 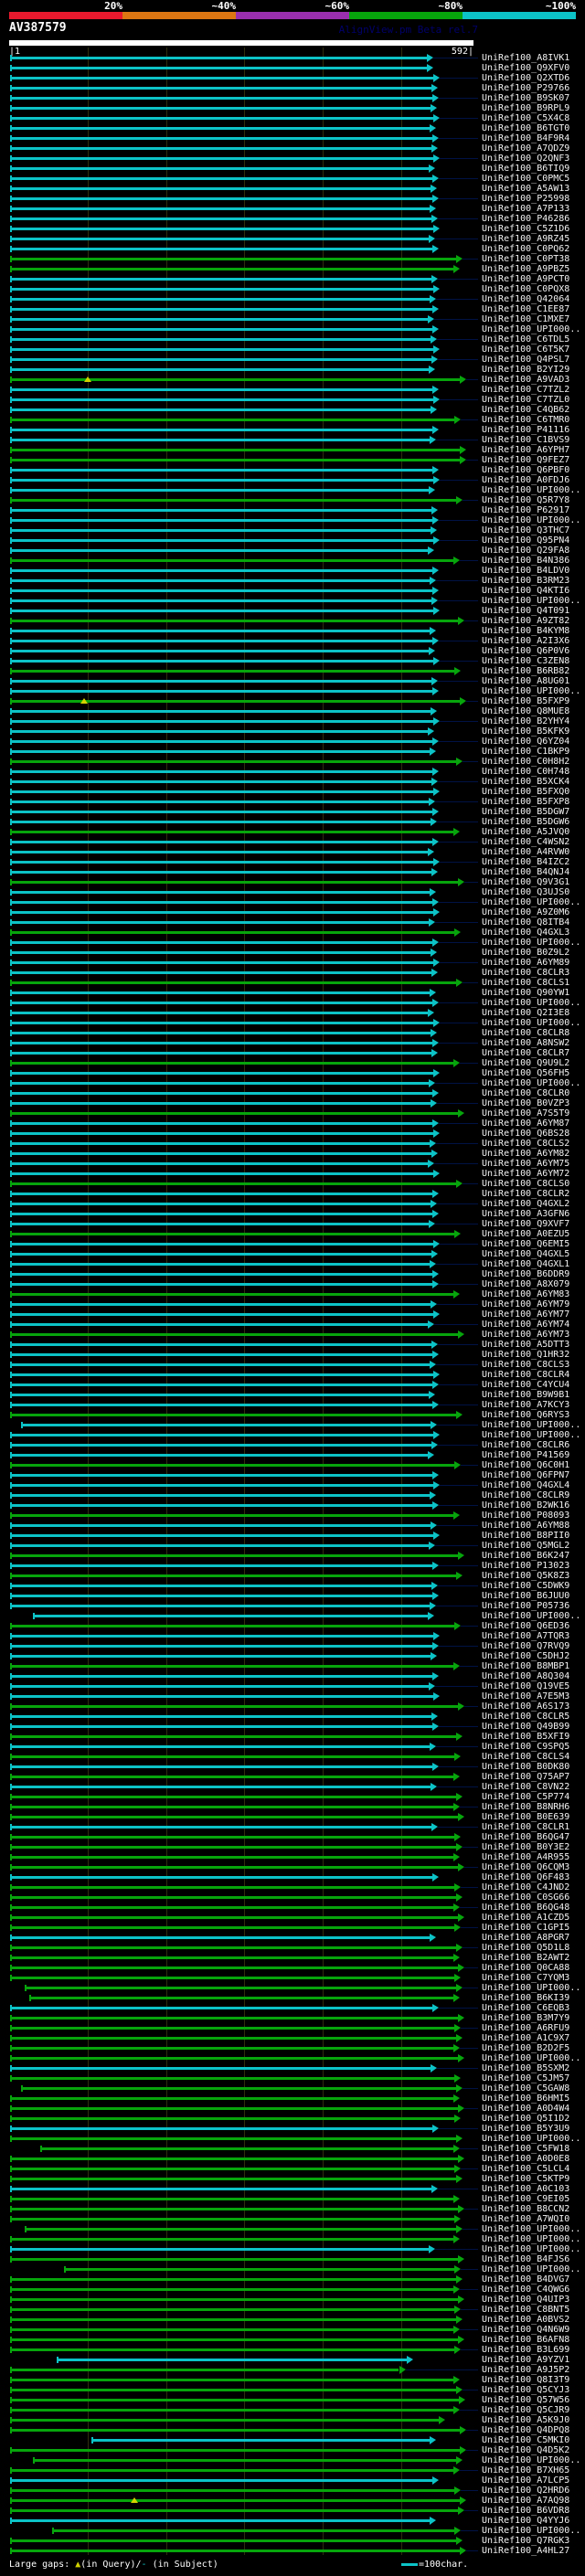 I want to click on hit-label: UniRef100_C0PT38, so click(x=525, y=259).